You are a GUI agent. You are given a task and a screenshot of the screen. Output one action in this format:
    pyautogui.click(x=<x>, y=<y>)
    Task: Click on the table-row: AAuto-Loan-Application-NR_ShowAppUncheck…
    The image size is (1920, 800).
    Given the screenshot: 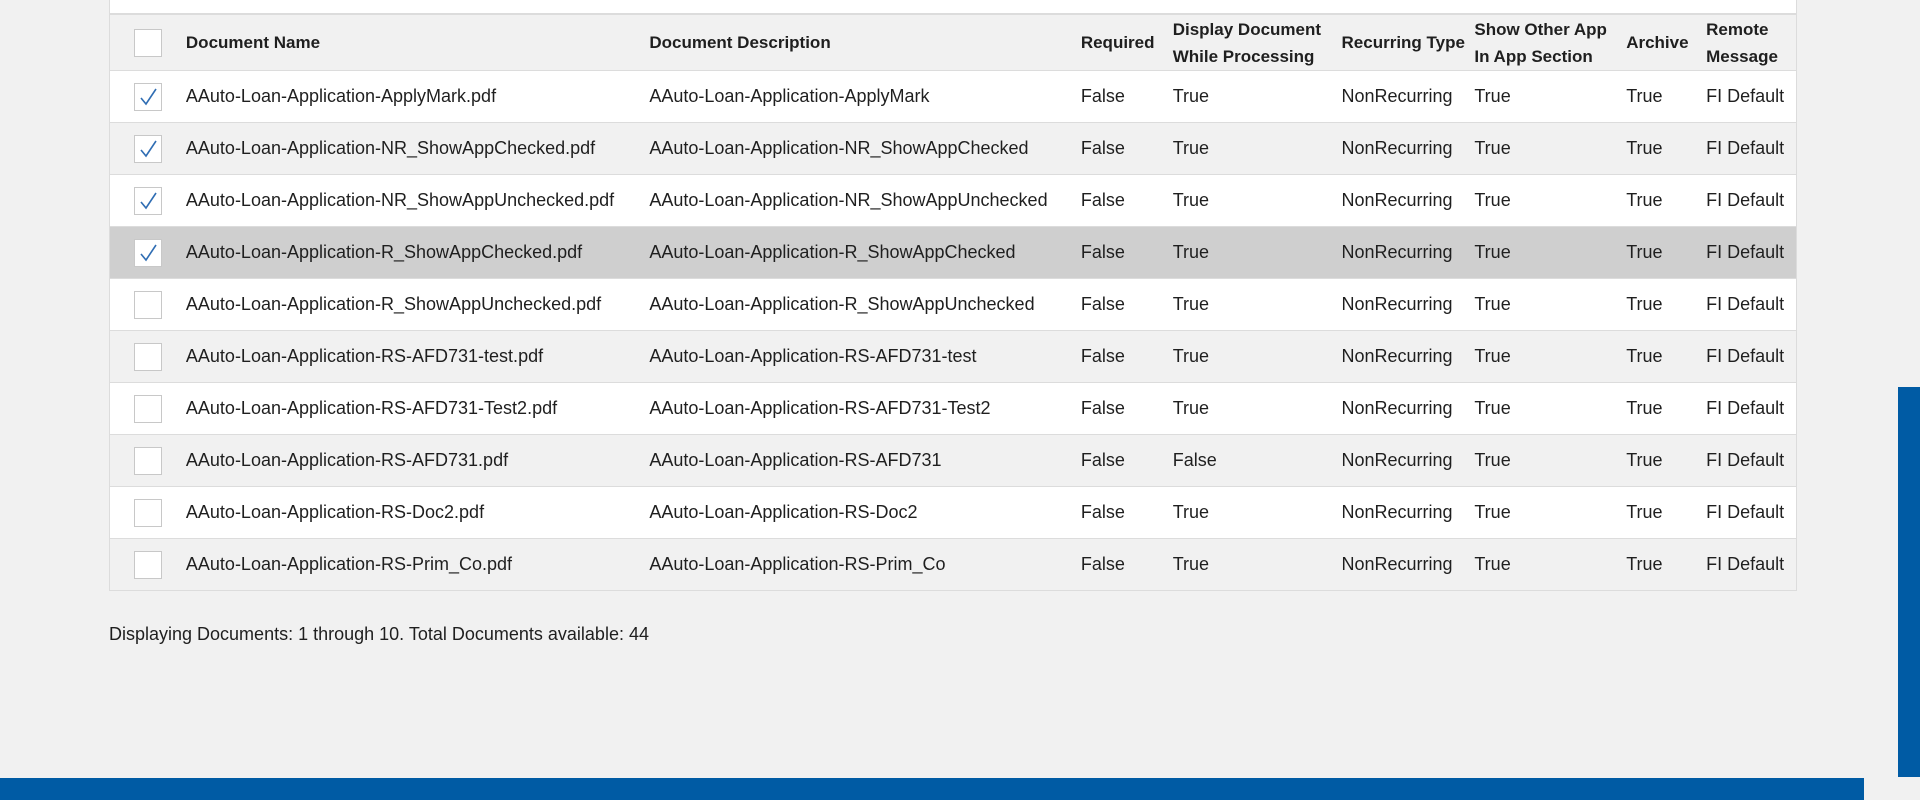 What is the action you would take?
    pyautogui.click(x=953, y=200)
    